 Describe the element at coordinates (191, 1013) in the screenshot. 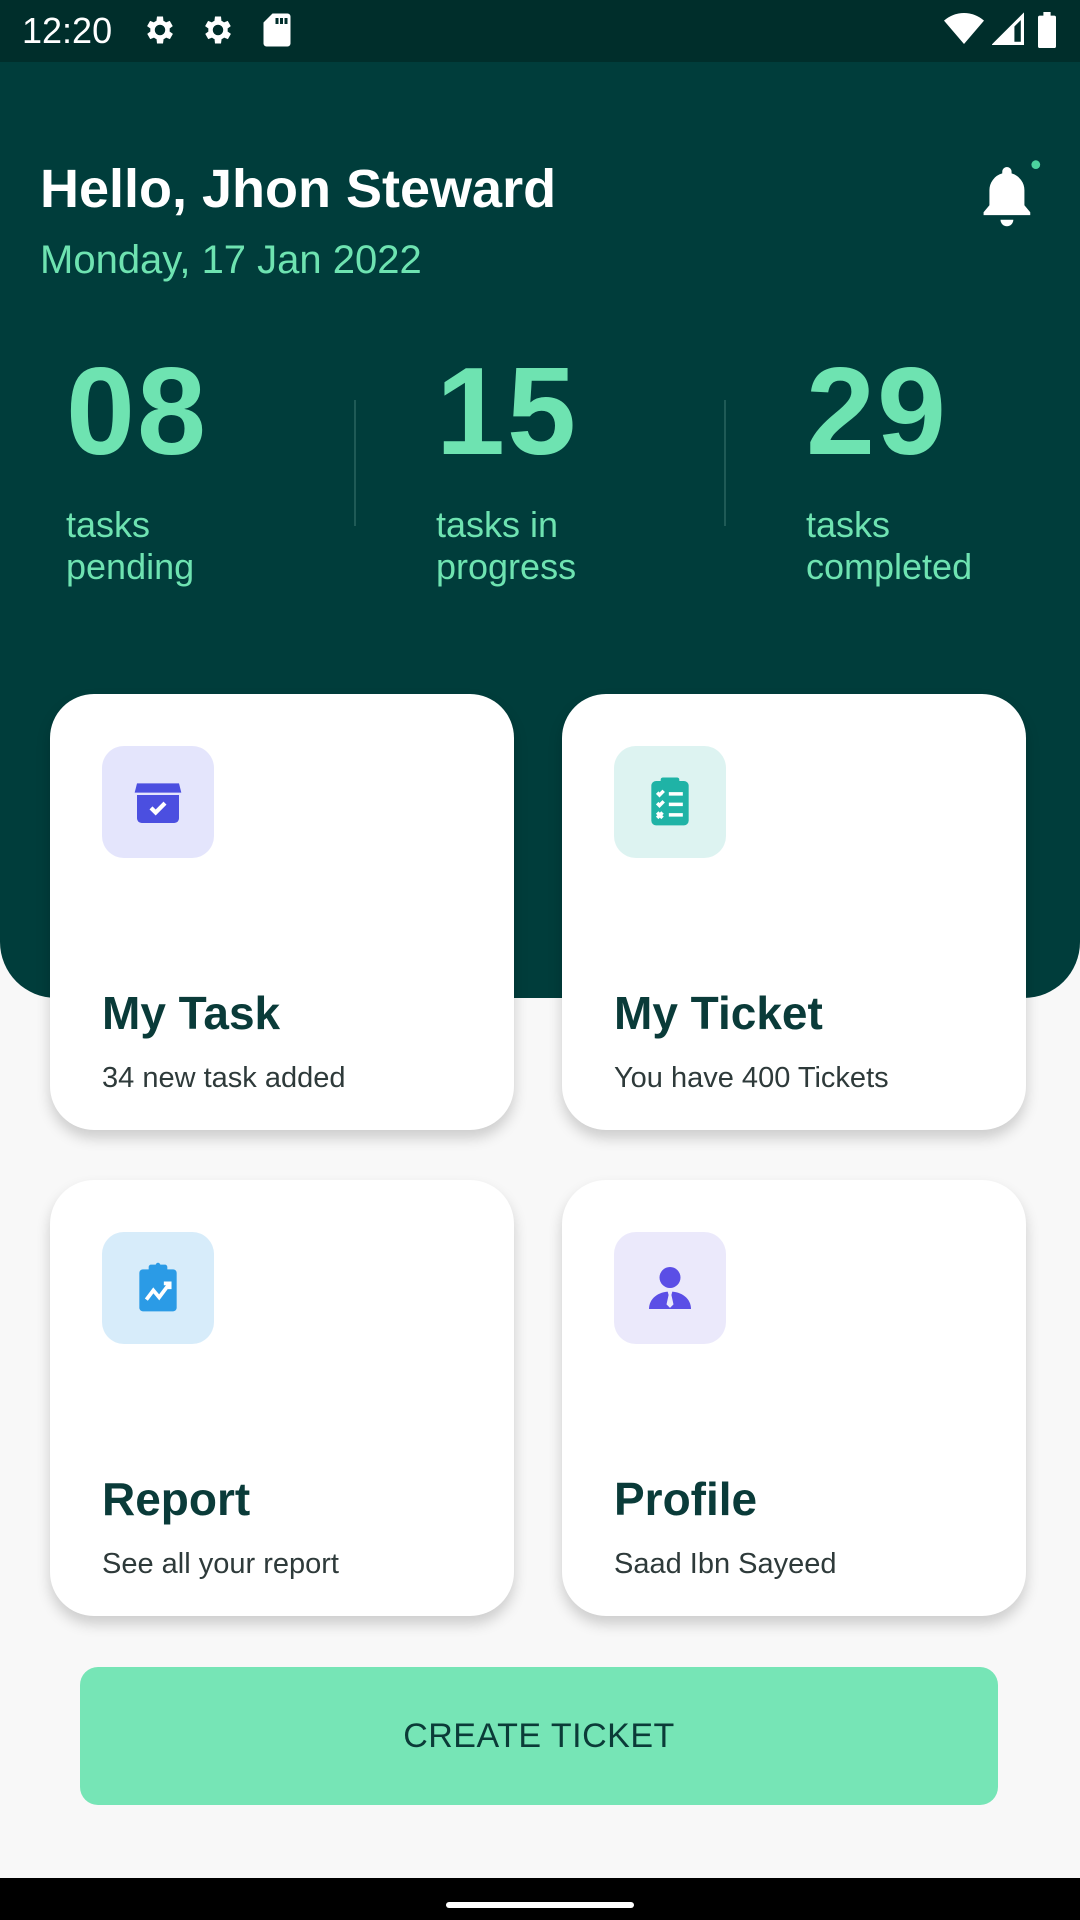

I see `card-title: My Task` at that location.